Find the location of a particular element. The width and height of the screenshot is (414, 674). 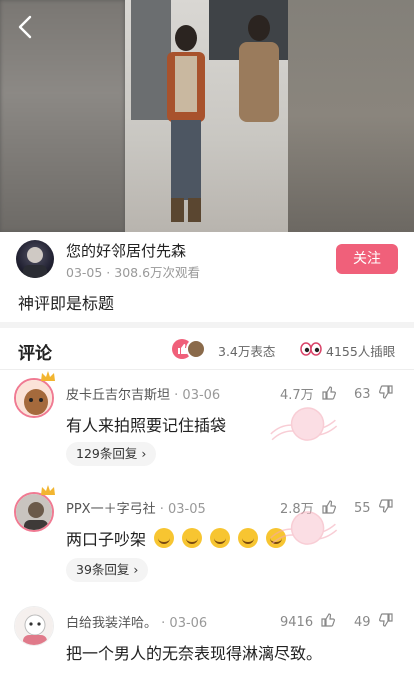

dislike-count: 63 is located at coordinates (362, 394).